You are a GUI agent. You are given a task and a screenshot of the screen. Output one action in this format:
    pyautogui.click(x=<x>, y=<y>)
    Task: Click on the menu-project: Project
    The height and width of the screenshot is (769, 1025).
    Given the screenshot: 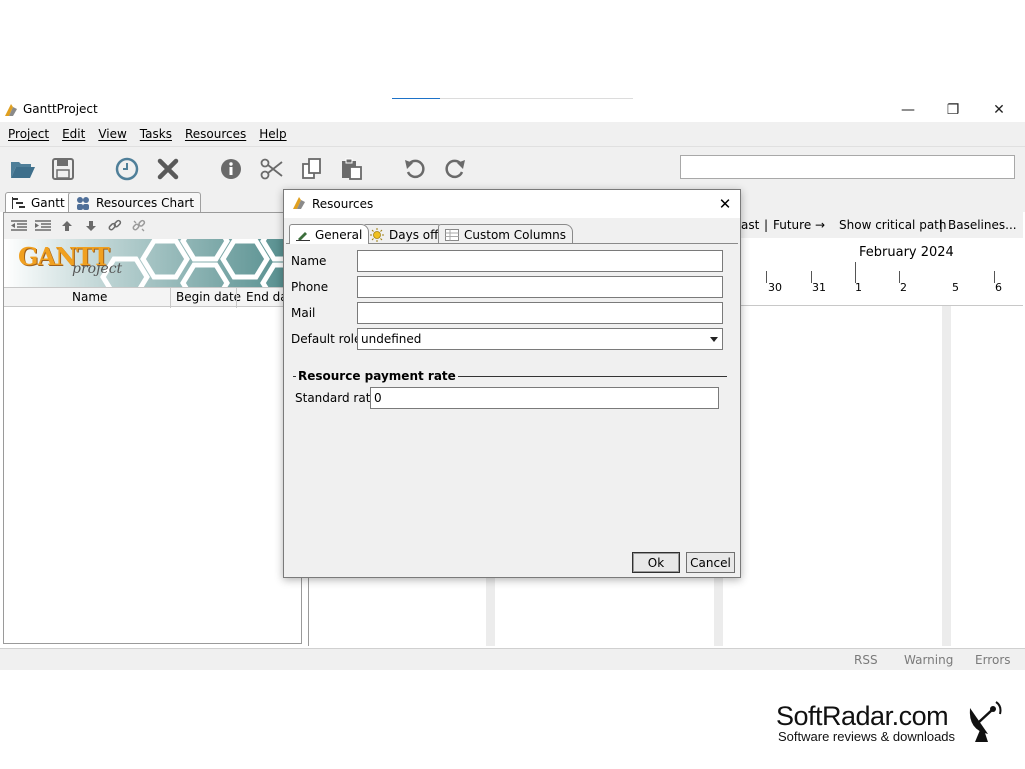 What is the action you would take?
    pyautogui.click(x=28, y=134)
    